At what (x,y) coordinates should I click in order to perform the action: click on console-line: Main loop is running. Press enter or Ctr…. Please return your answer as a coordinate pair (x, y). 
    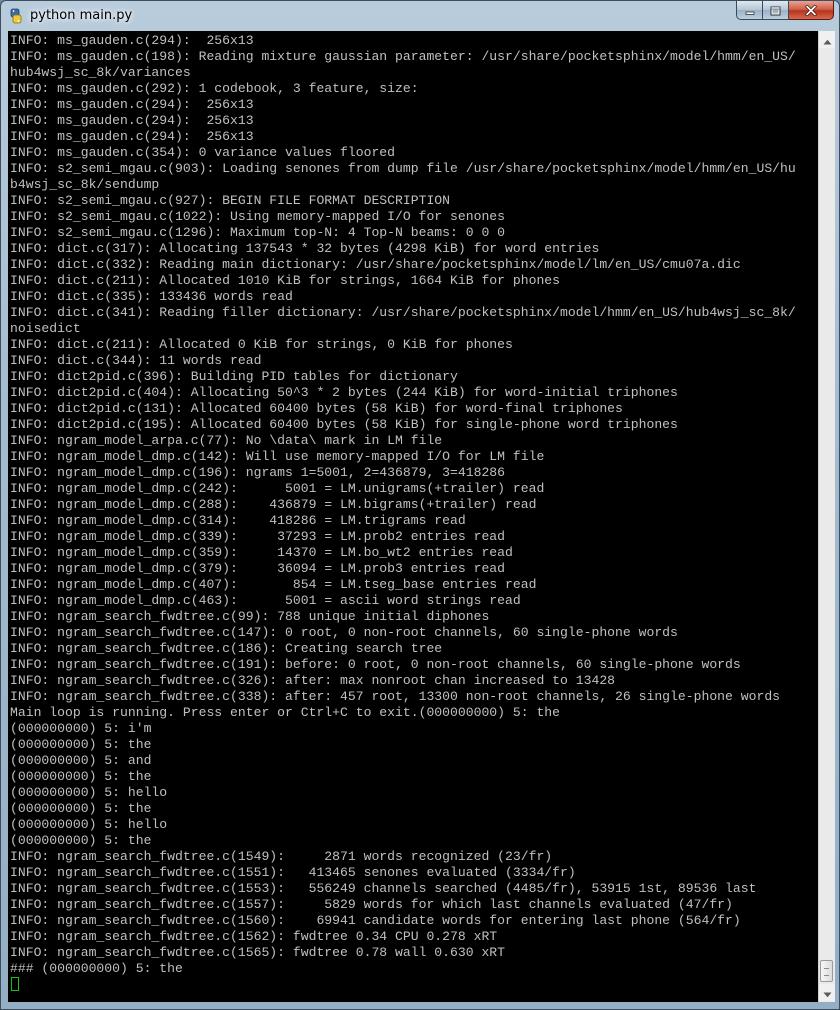
    Looking at the image, I should click on (285, 712).